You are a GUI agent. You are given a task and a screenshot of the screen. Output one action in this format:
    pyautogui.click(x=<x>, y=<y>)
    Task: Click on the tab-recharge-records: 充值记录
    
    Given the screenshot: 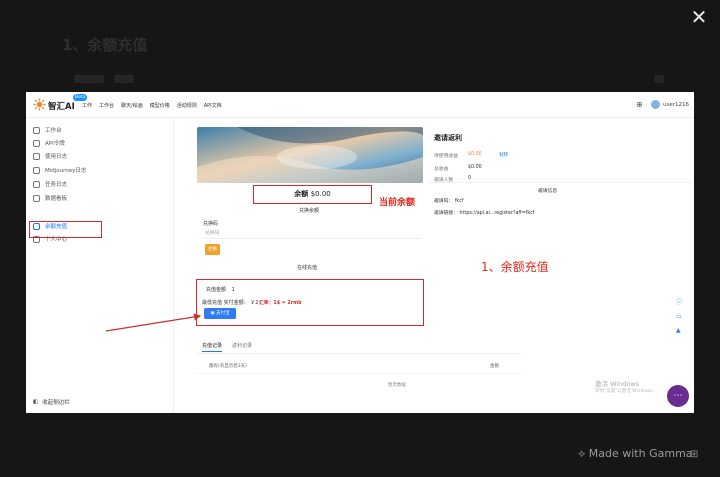 What is the action you would take?
    pyautogui.click(x=212, y=347)
    